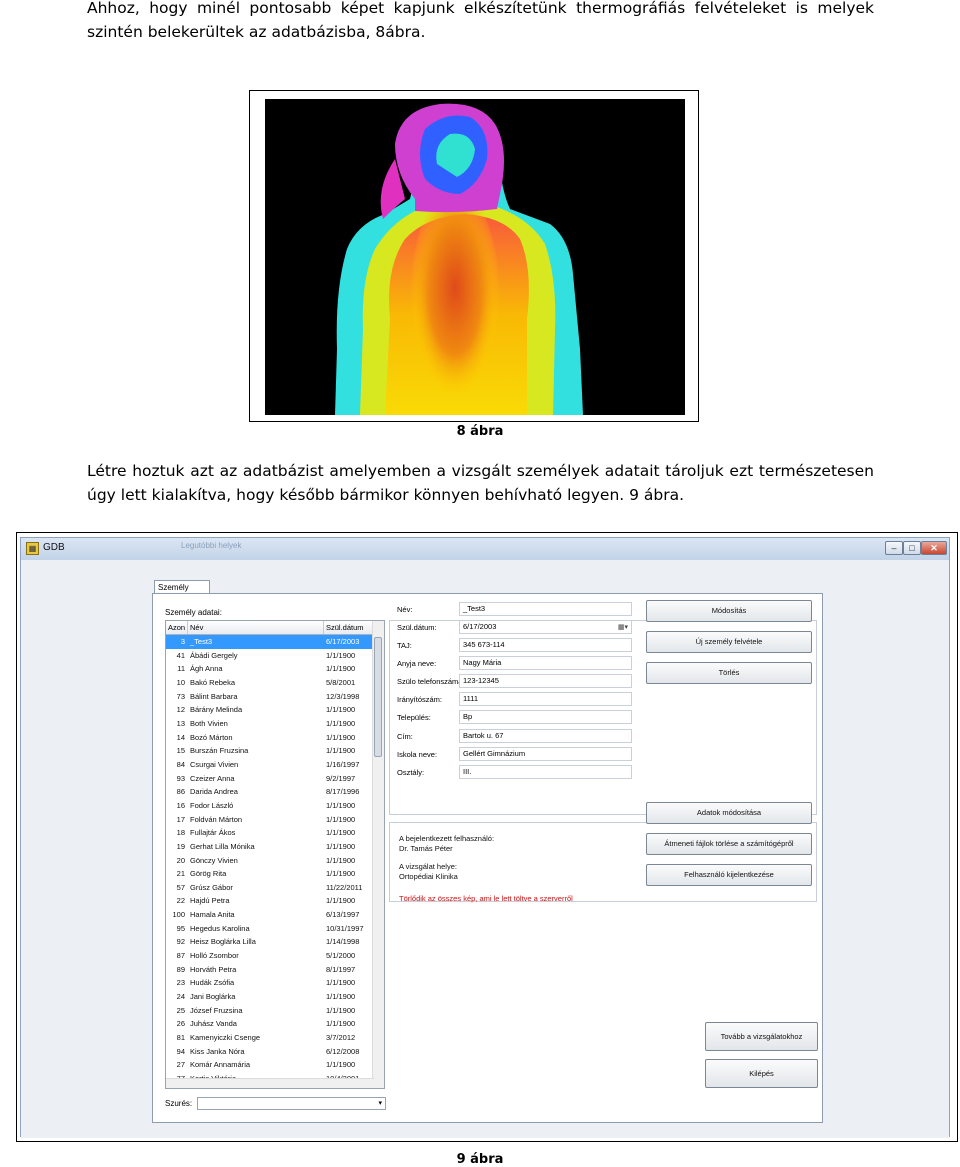  Describe the element at coordinates (729, 813) in the screenshot. I see `edit-data-button: Adatok módosítása` at that location.